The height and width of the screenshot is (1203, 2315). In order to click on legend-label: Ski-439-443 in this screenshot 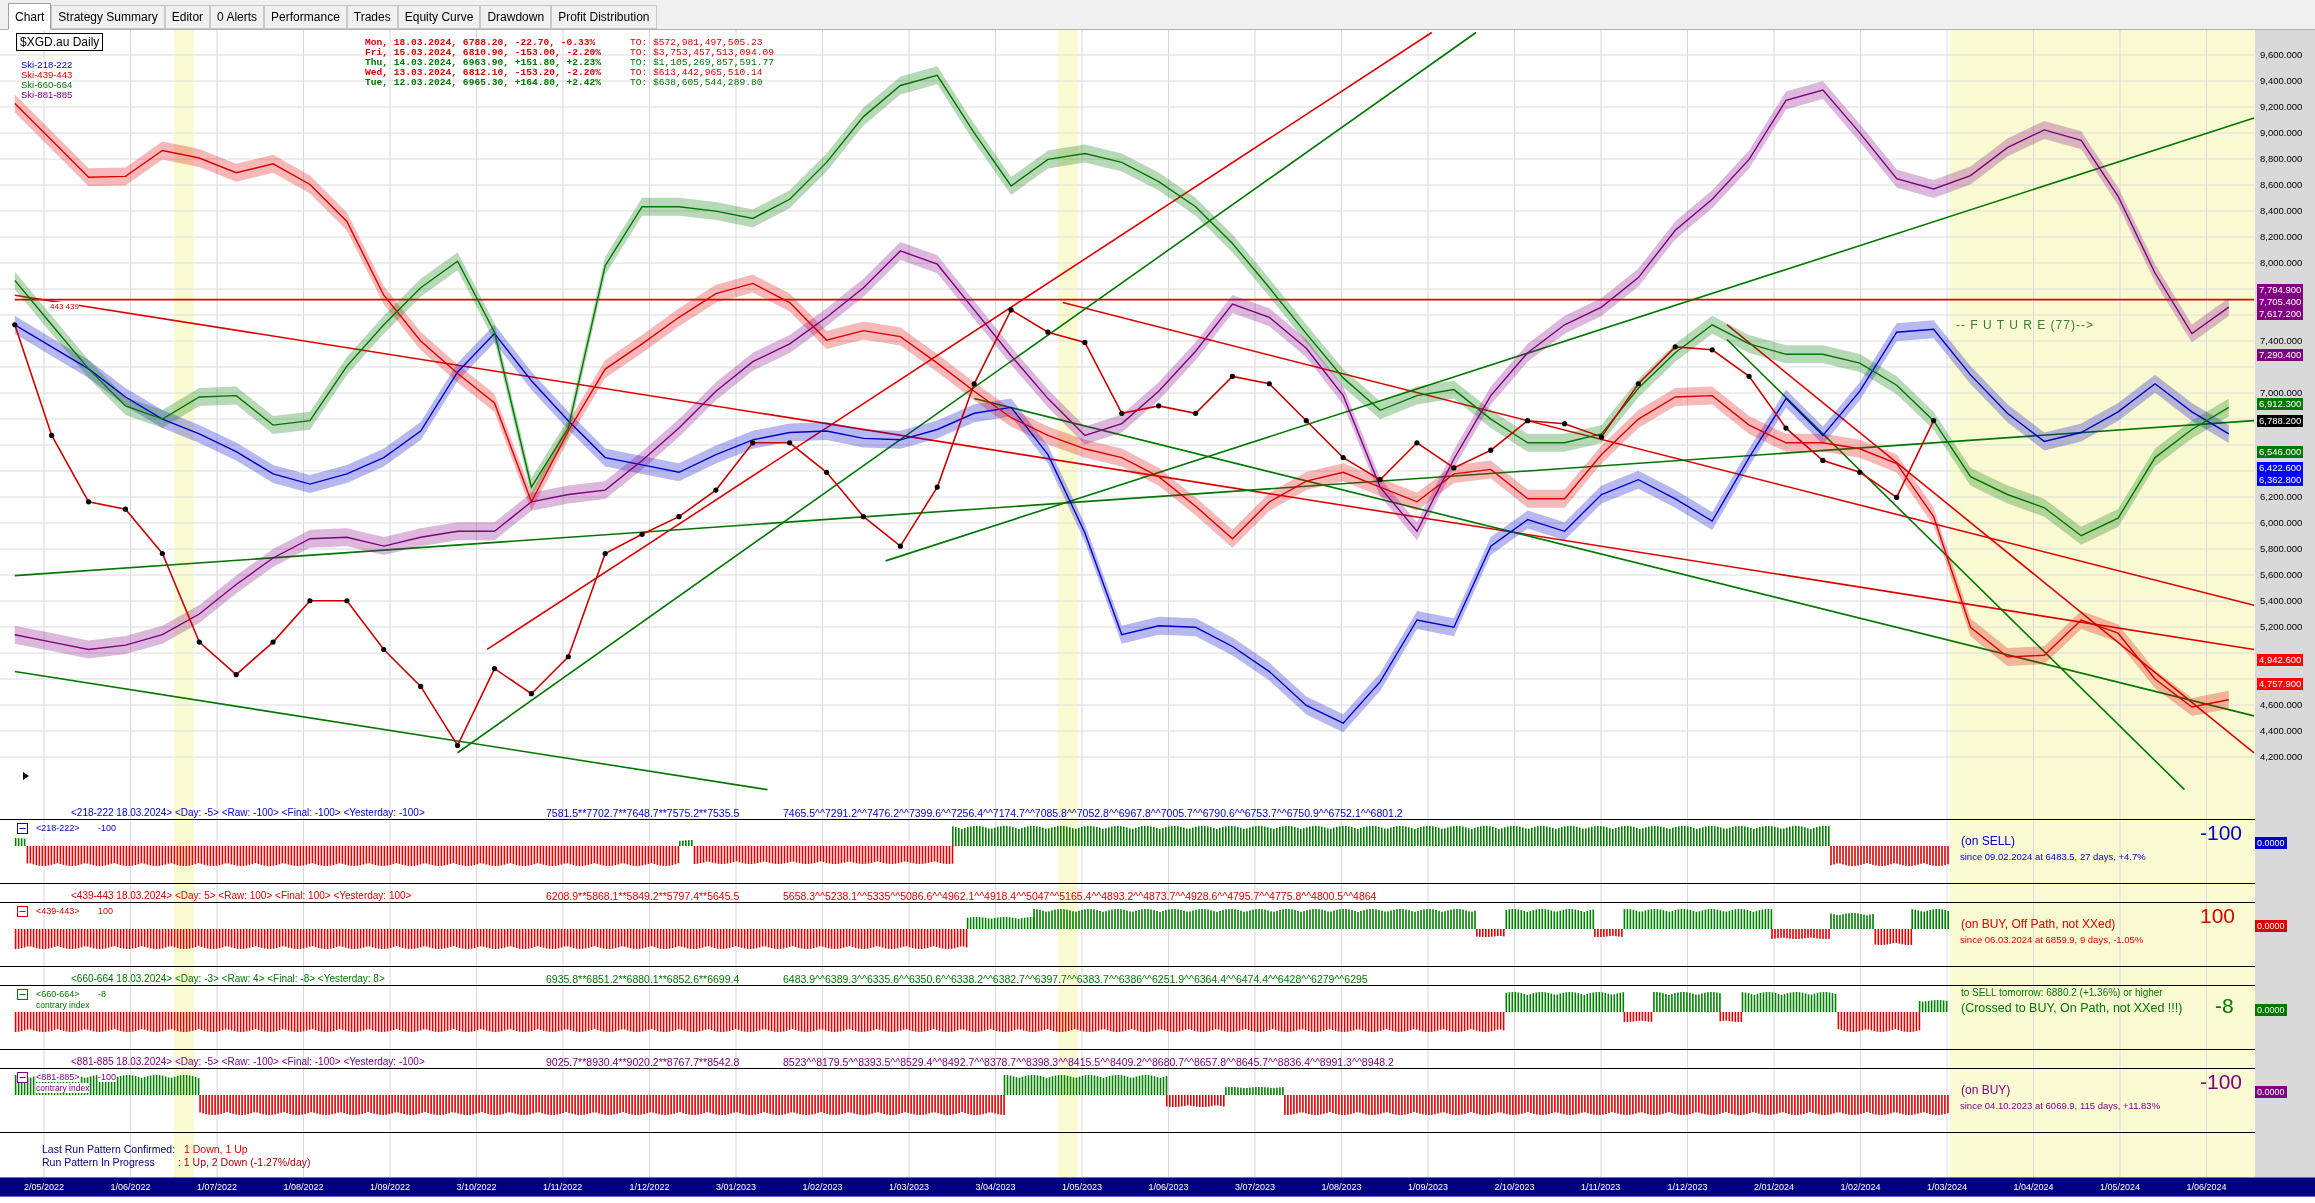, I will do `click(47, 75)`.